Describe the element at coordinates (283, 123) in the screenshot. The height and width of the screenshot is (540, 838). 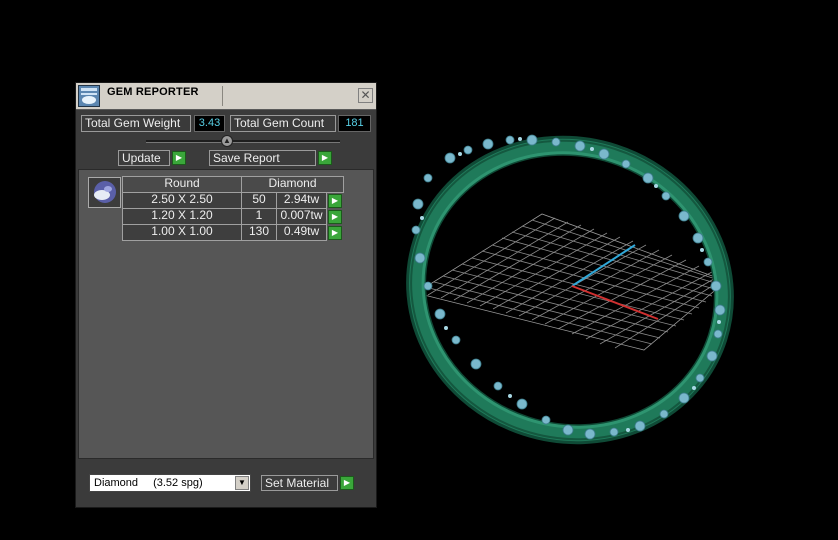
I see `total-gem-count-label: Total Gem Count` at that location.